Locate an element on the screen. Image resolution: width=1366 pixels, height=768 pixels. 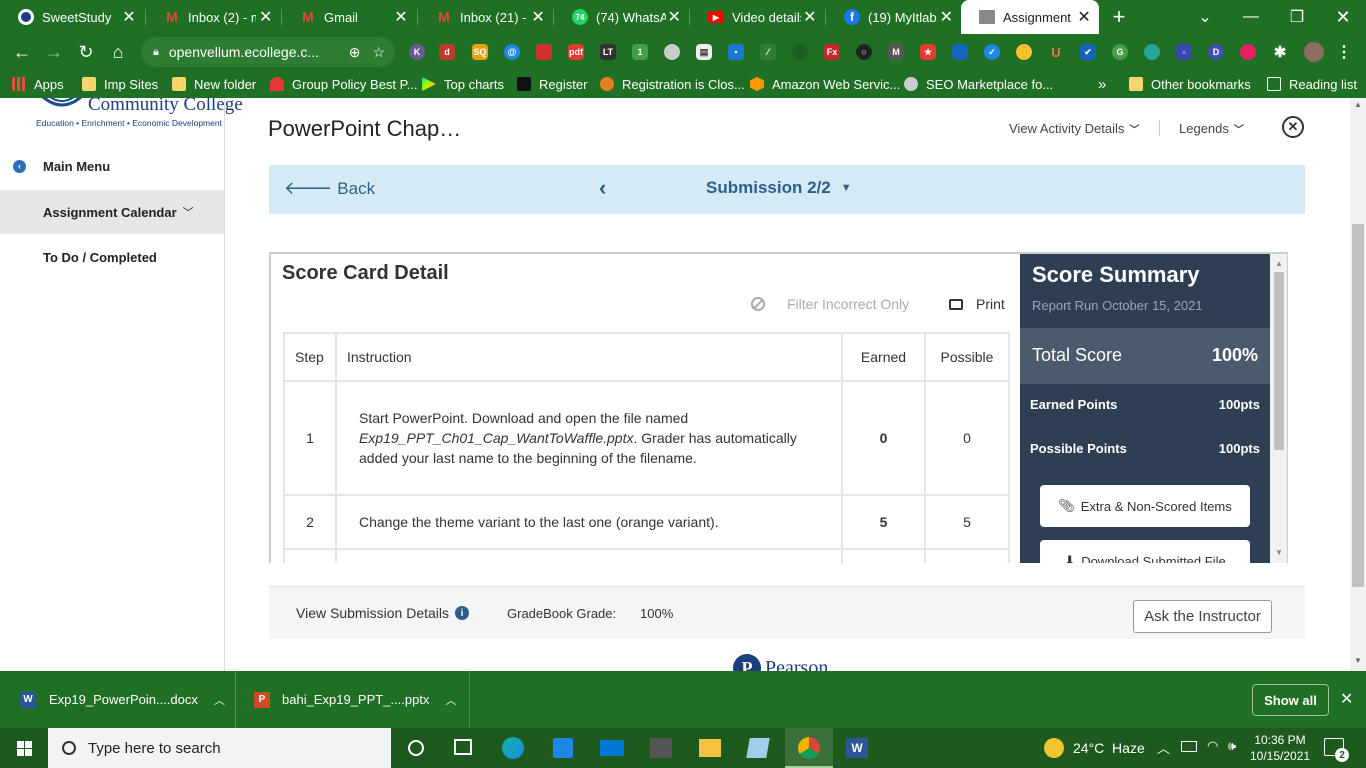
puzzle-icon: ✱ is located at coordinates (1280, 52).